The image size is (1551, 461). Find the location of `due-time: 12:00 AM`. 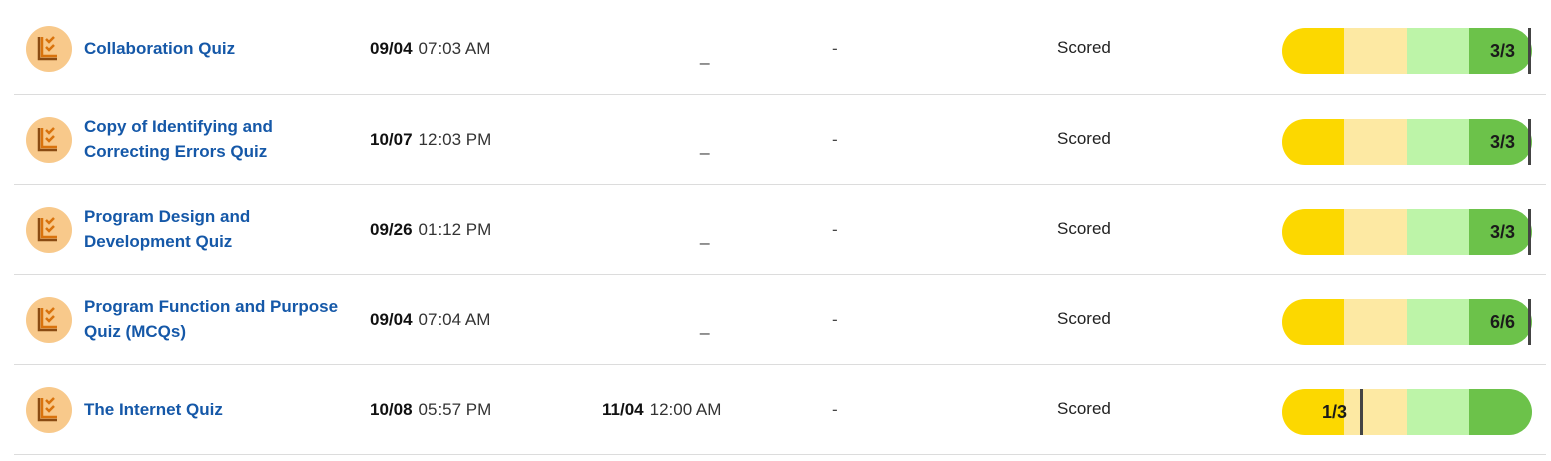

due-time: 12:00 AM is located at coordinates (685, 409).